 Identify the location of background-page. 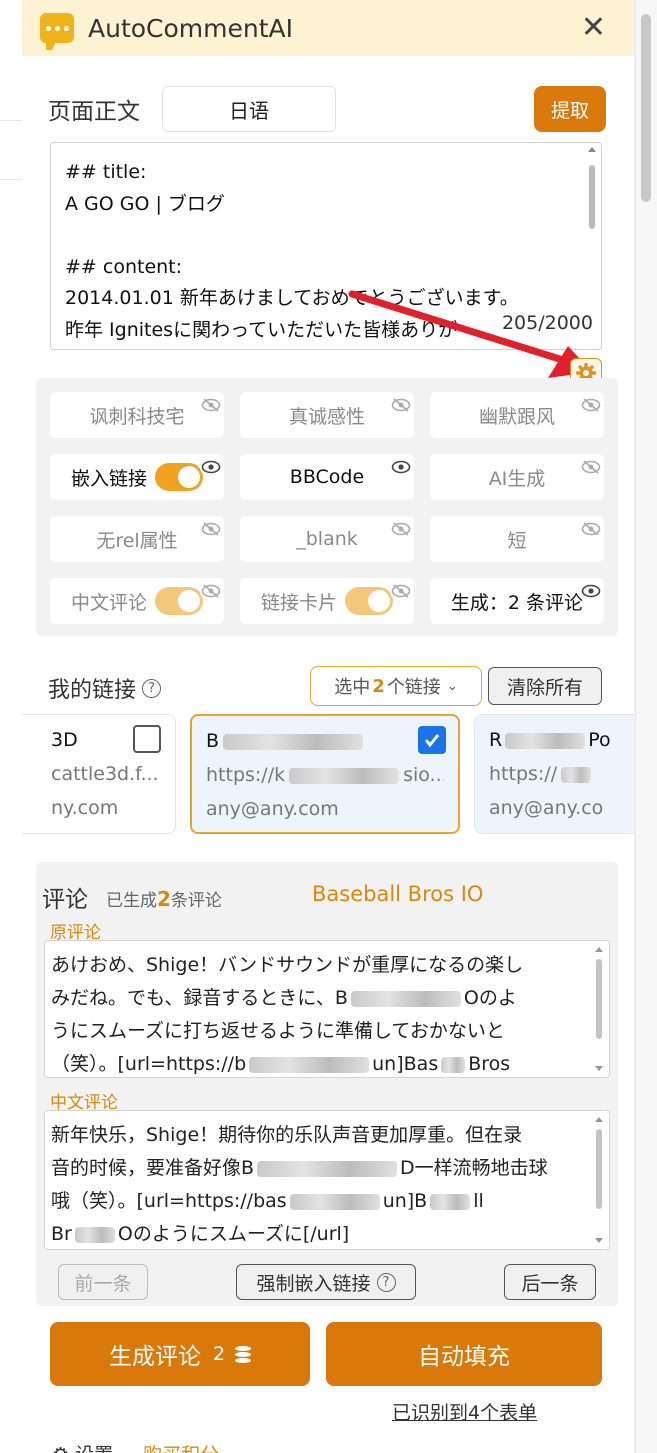
(11, 726).